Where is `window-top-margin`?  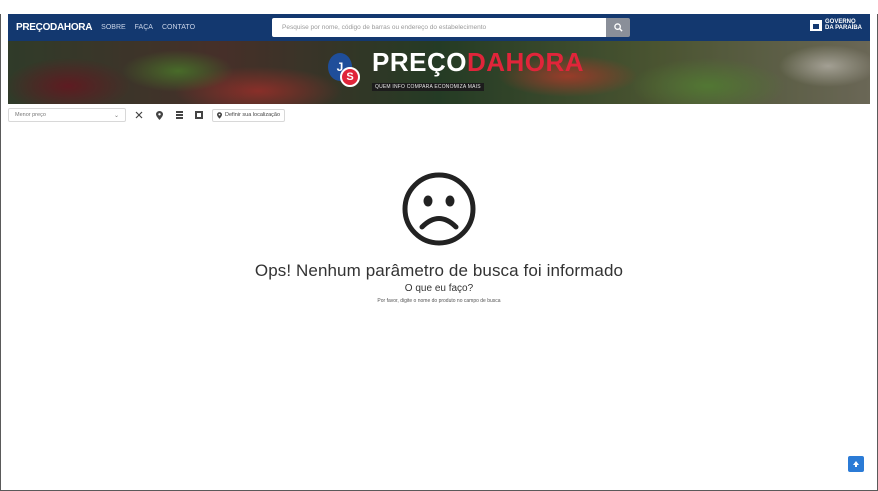 window-top-margin is located at coordinates (439, 7).